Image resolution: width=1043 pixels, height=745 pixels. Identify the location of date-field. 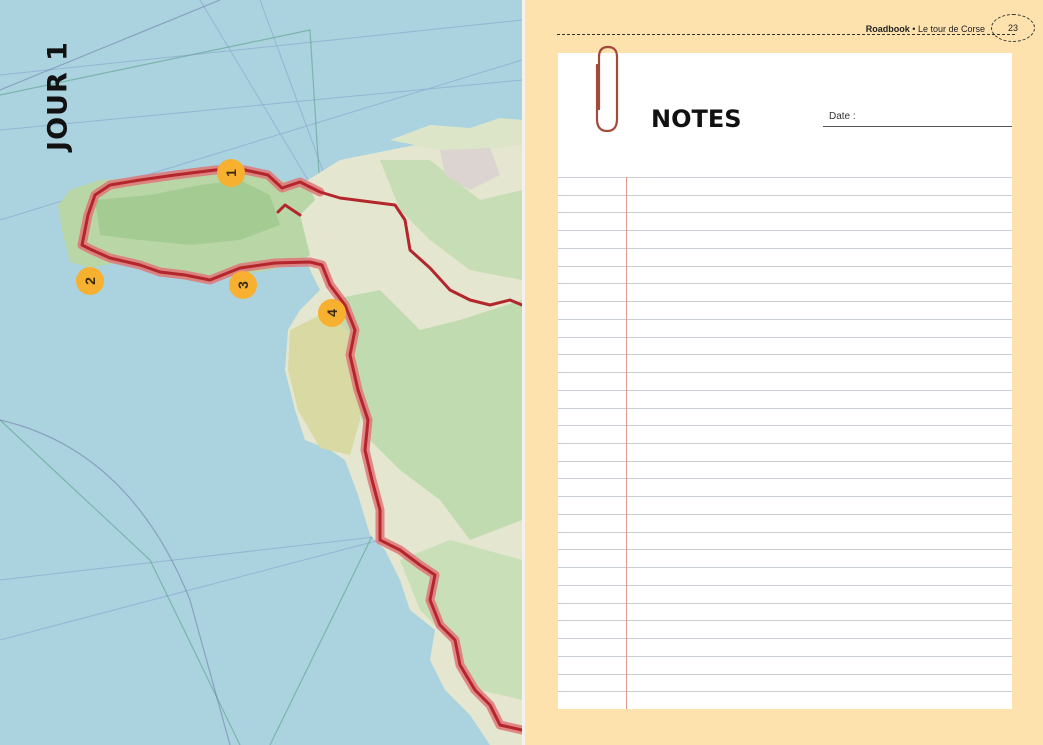
(917, 126).